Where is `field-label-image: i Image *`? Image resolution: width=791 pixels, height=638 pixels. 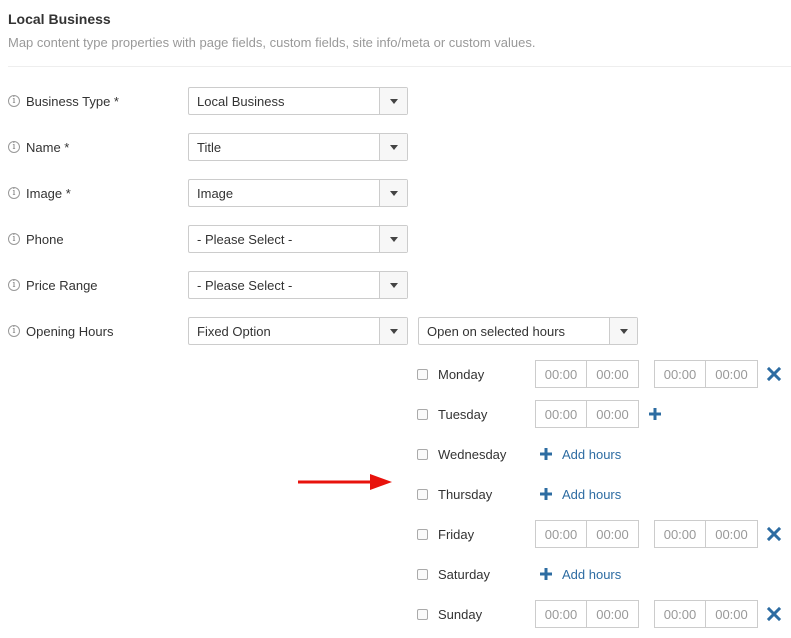 field-label-image: i Image * is located at coordinates (39, 193).